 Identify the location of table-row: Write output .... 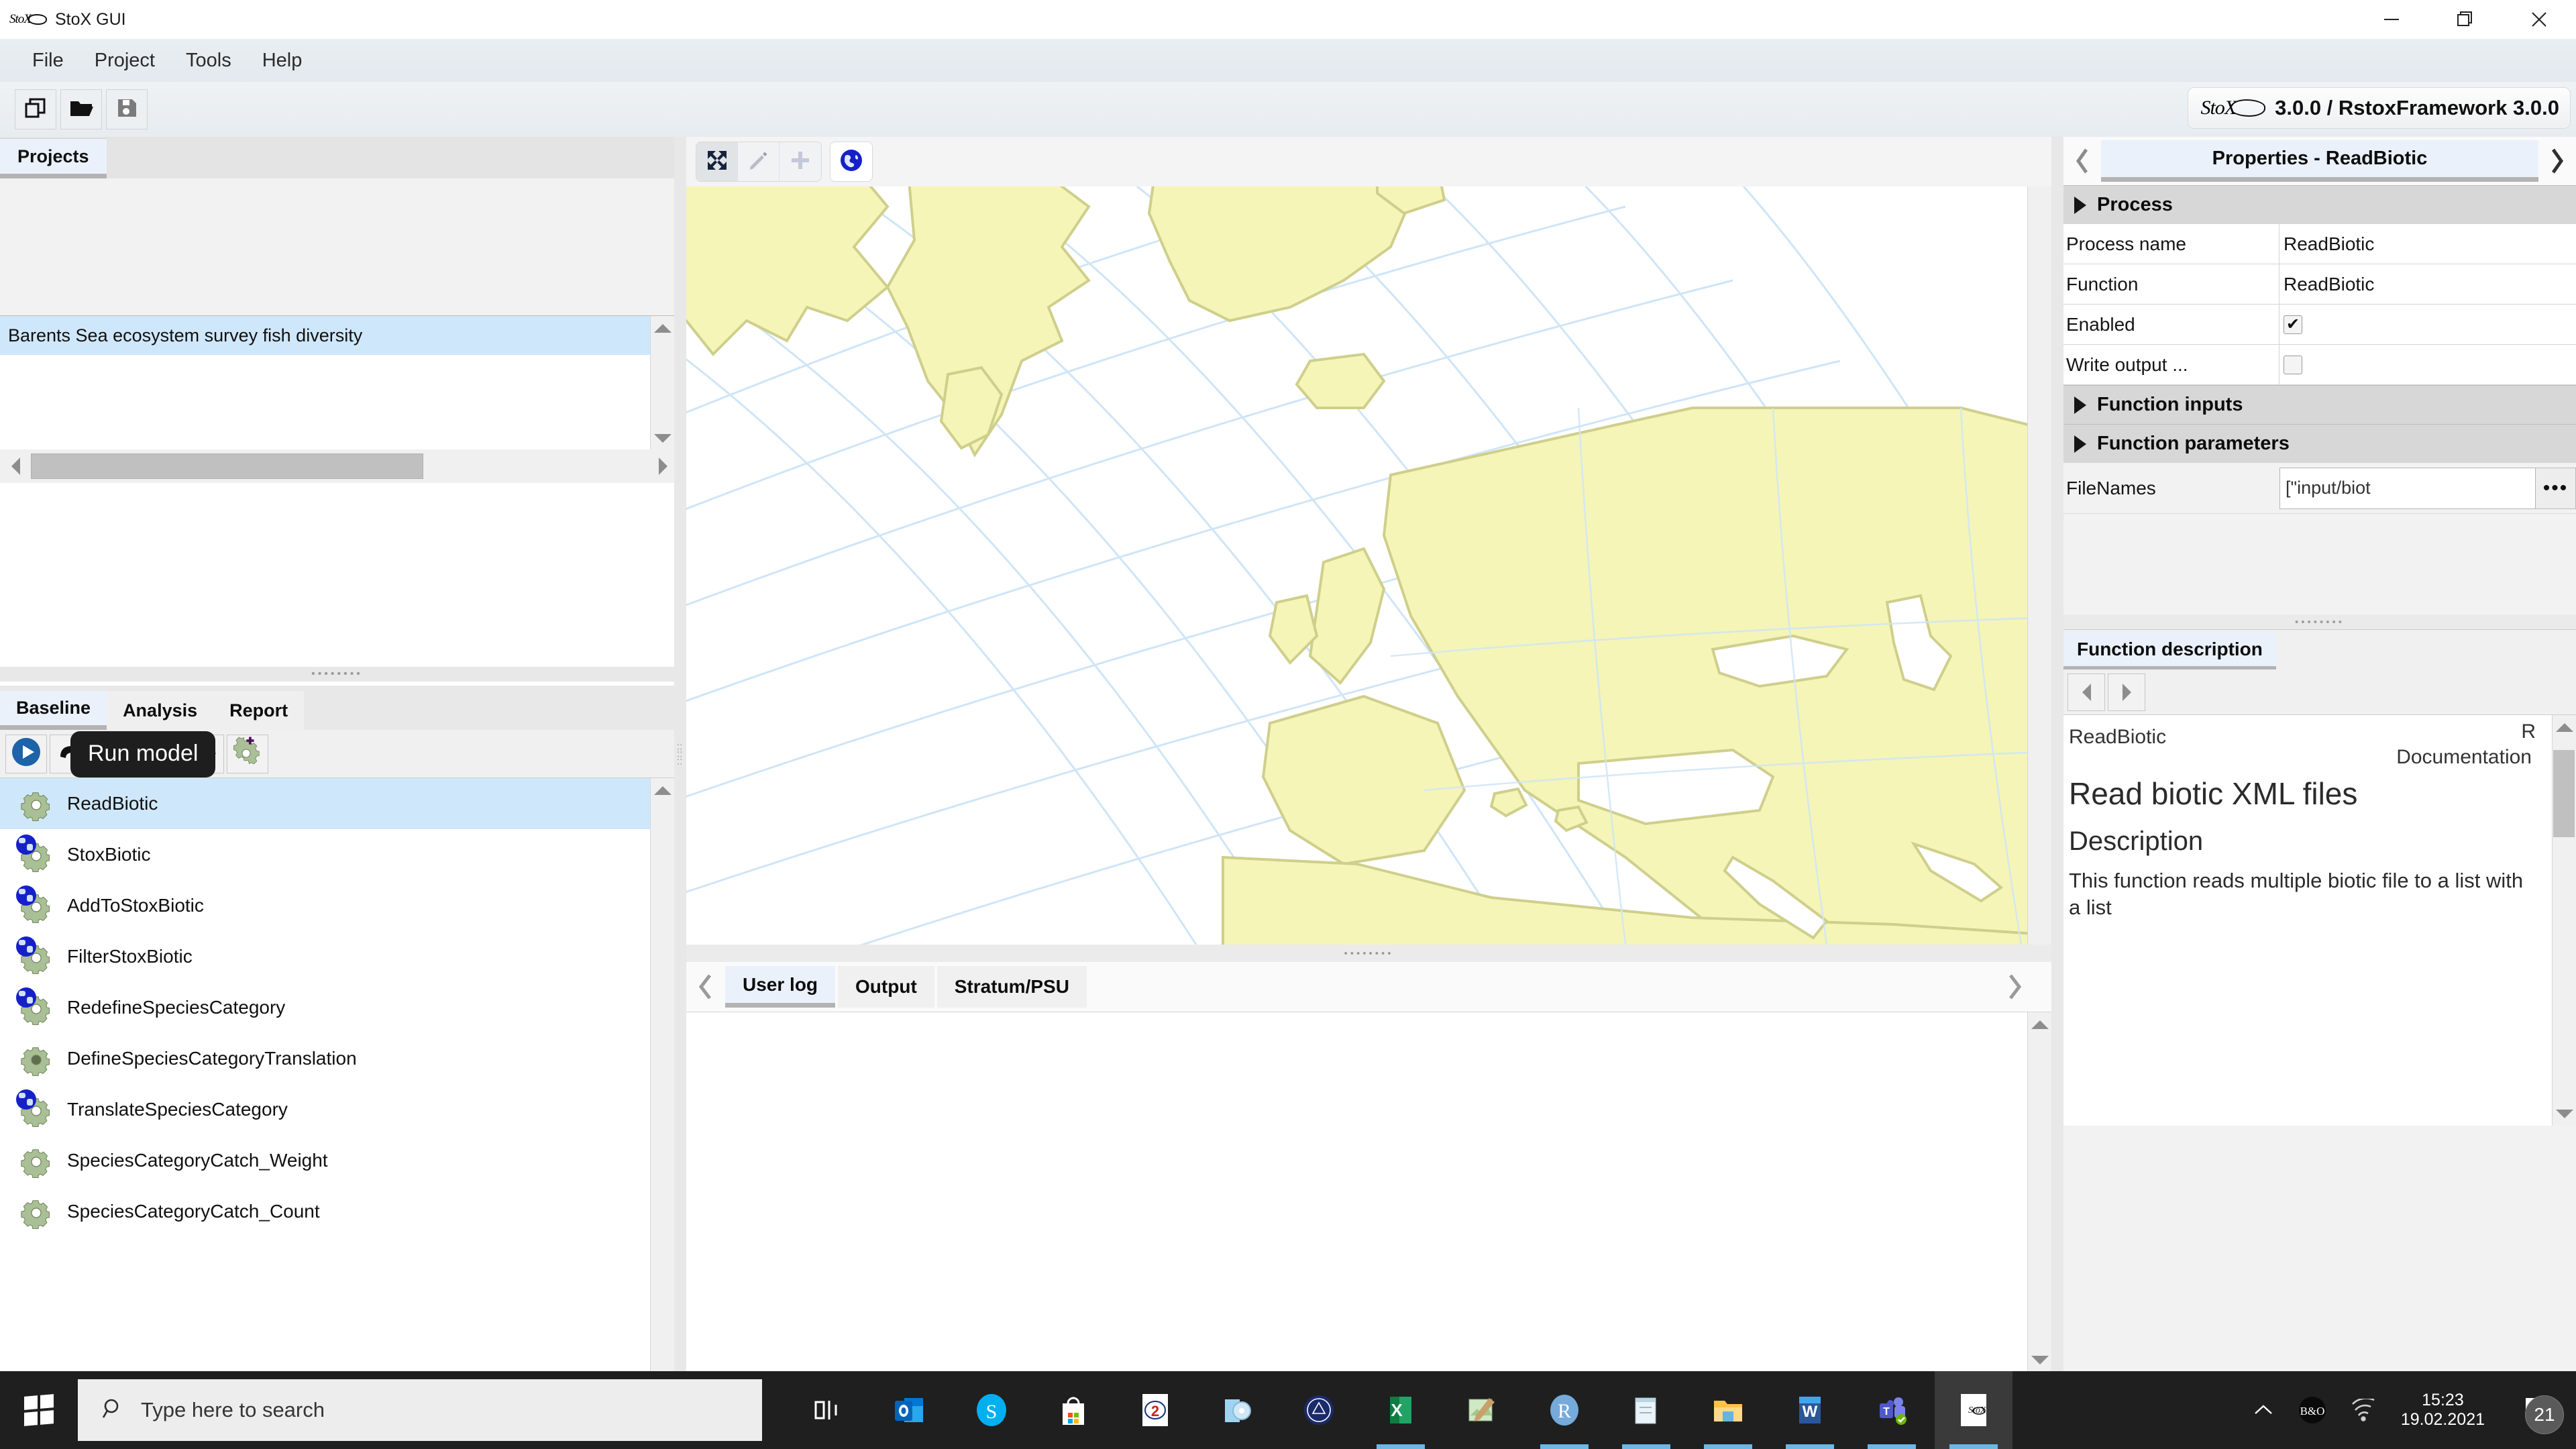
(2319, 365).